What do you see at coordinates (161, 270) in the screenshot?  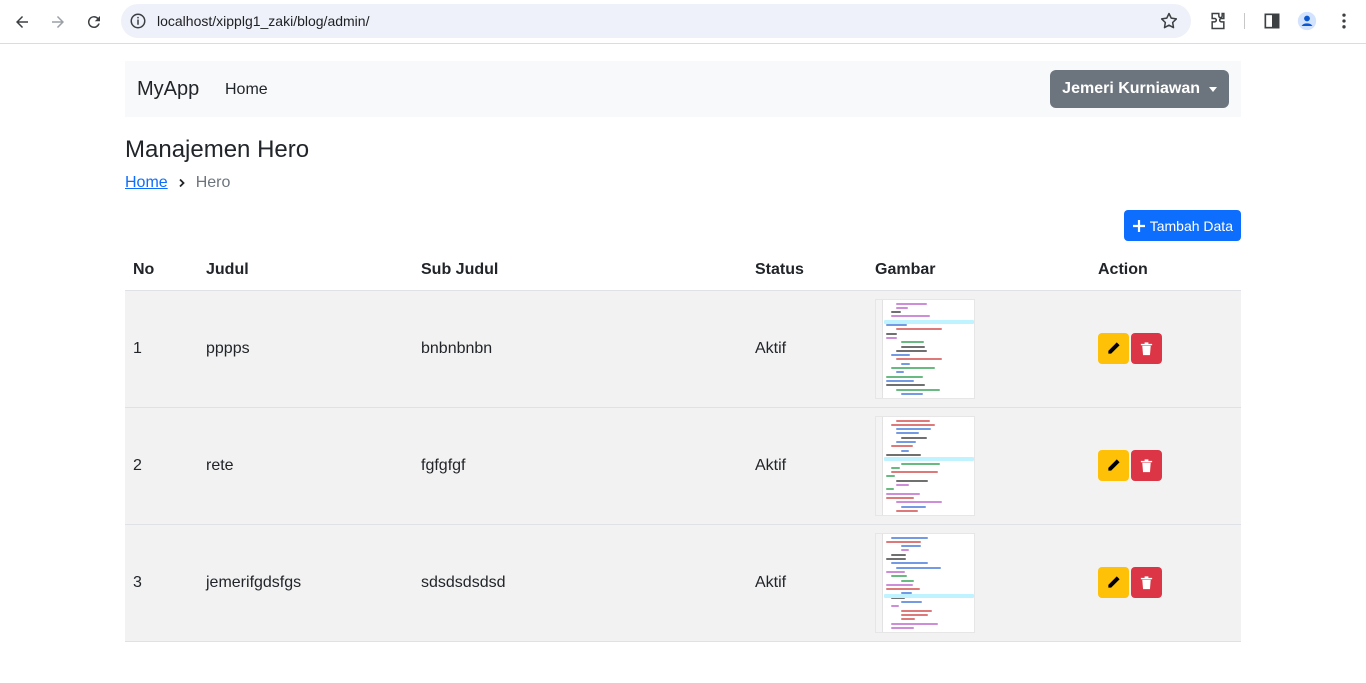 I see `column-header-no: No` at bounding box center [161, 270].